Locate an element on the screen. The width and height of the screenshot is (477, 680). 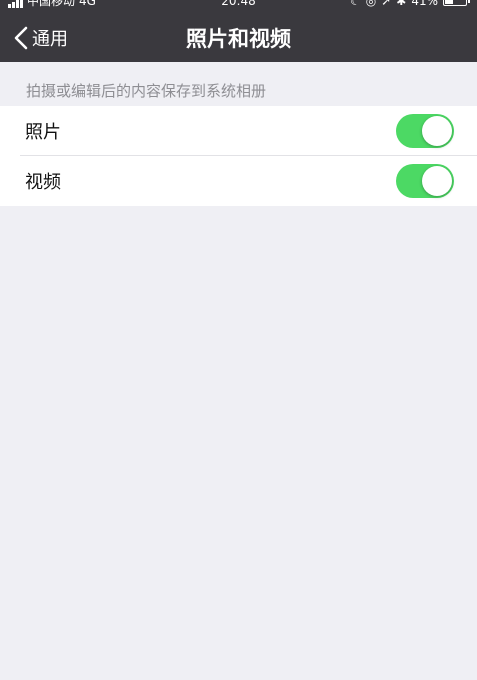
lock-rotation-icon: ◎ is located at coordinates (371, 4).